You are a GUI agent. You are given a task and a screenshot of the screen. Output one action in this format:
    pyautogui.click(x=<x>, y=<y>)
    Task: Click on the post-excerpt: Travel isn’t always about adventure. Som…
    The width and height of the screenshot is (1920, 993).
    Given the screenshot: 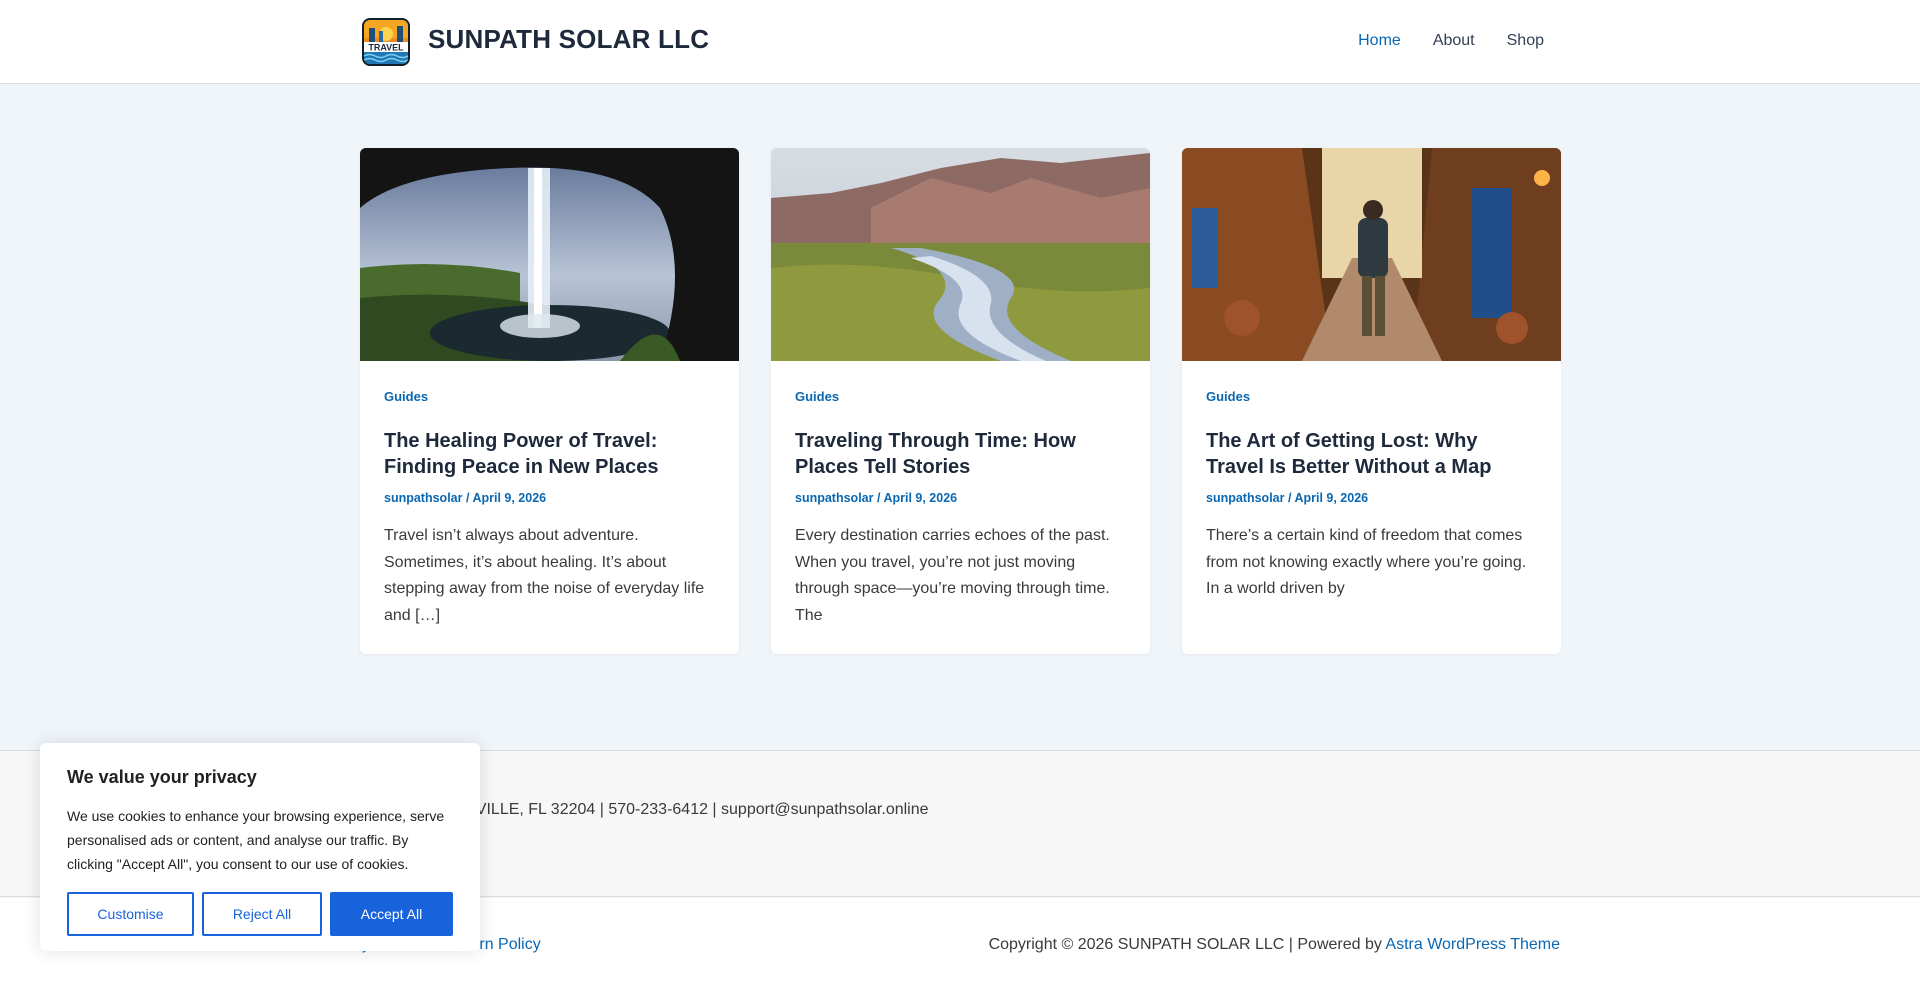 What is the action you would take?
    pyautogui.click(x=544, y=575)
    